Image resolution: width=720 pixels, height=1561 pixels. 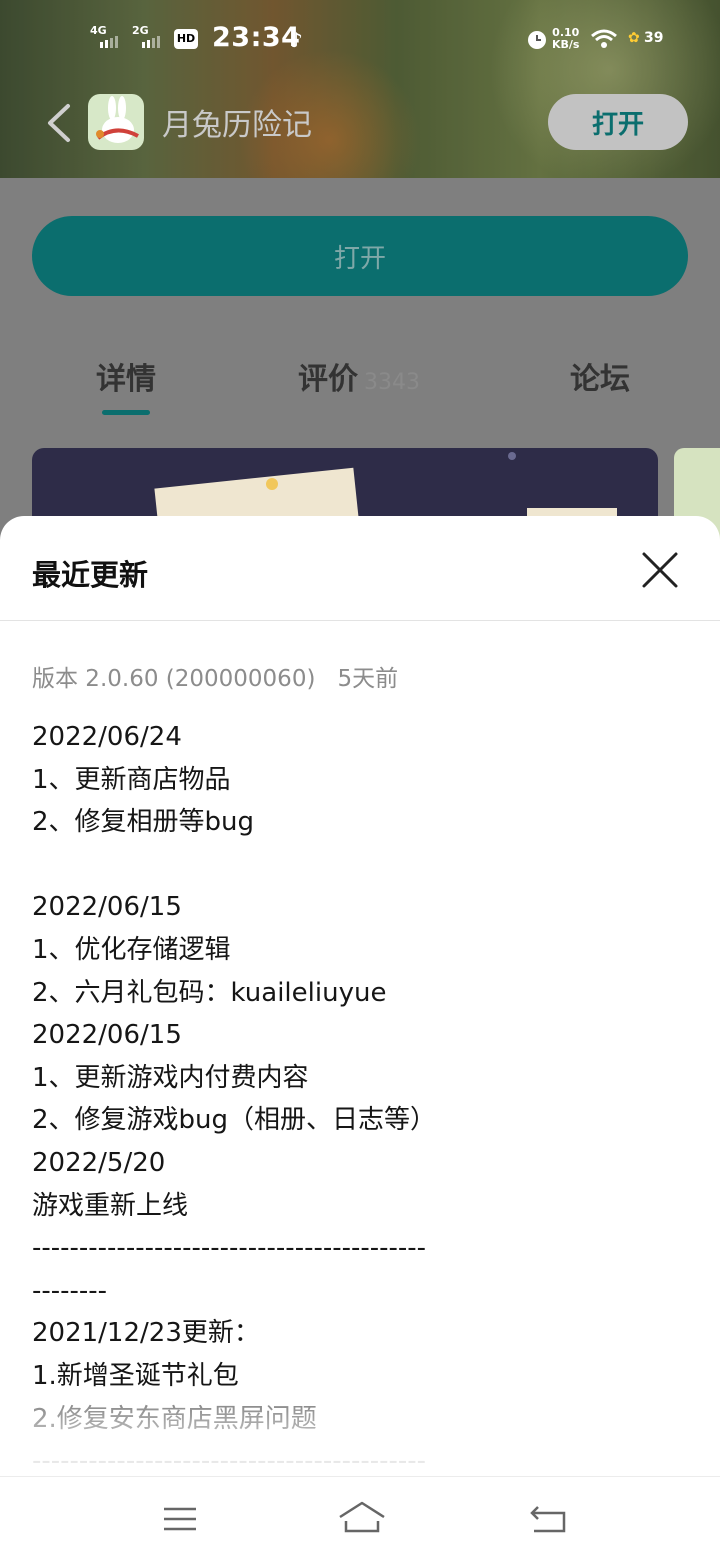 What do you see at coordinates (107, 737) in the screenshot?
I see `changelog-line: 2022/06/24` at bounding box center [107, 737].